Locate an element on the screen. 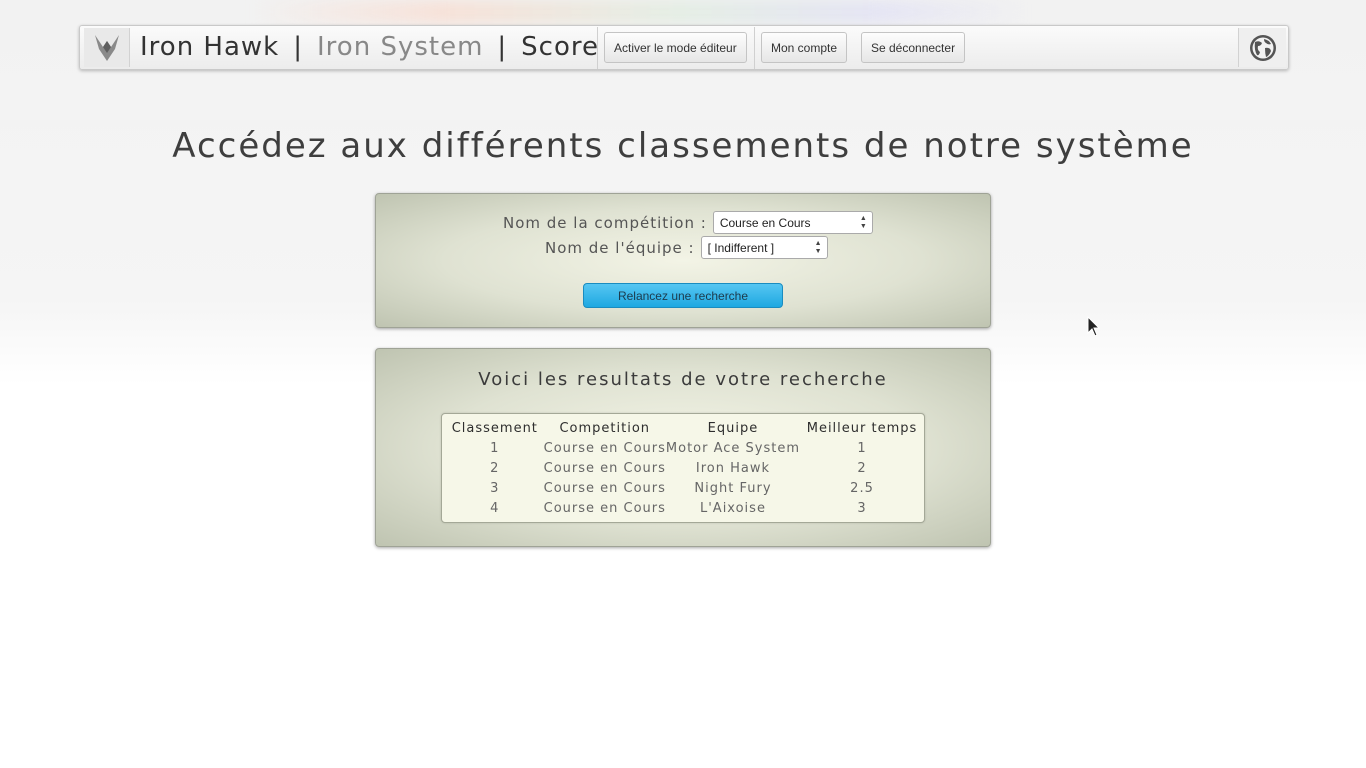 The image size is (1366, 768). team-label: Nom de l'équipe : is located at coordinates (620, 247).